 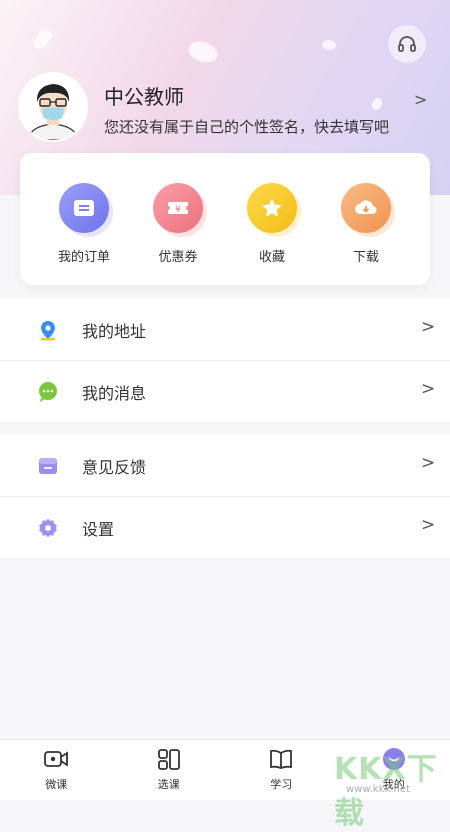 I want to click on tab-label: 学习, so click(x=281, y=784).